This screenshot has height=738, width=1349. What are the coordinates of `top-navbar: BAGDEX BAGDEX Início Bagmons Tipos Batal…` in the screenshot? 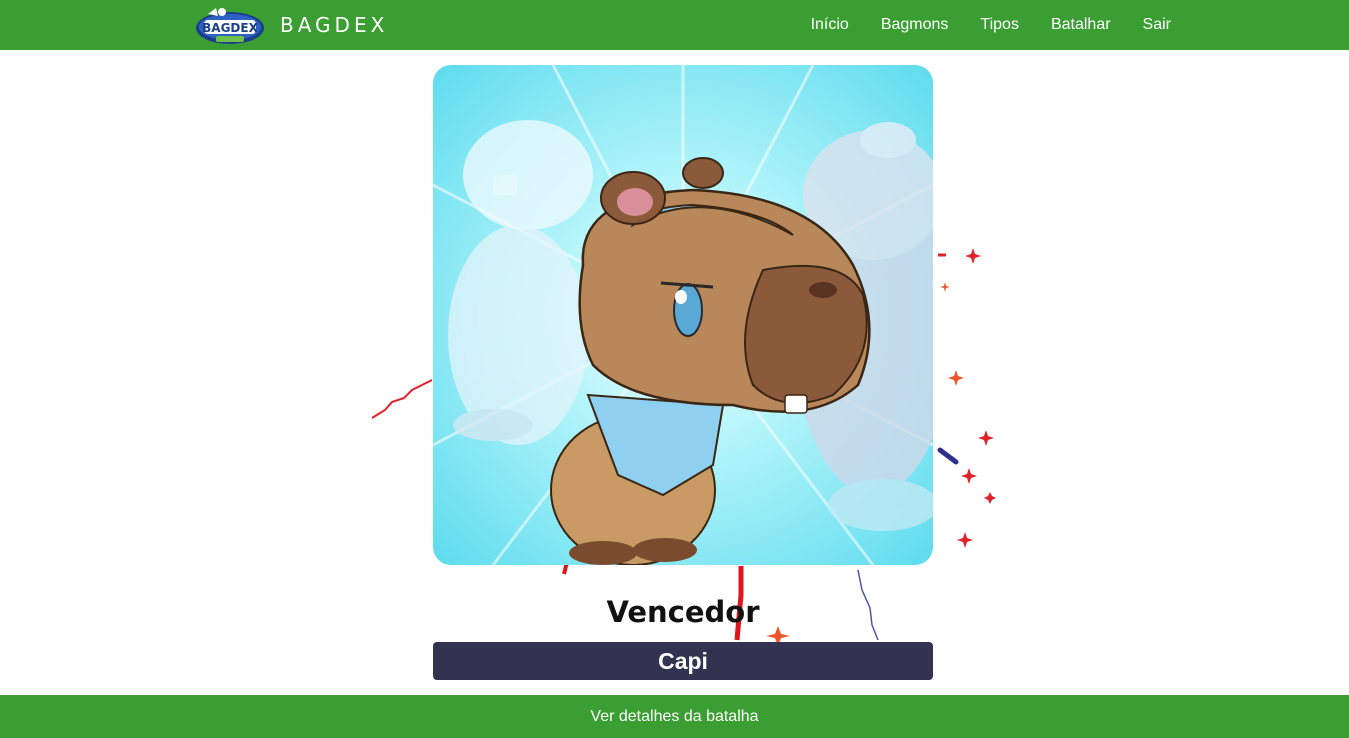 It's located at (674, 25).